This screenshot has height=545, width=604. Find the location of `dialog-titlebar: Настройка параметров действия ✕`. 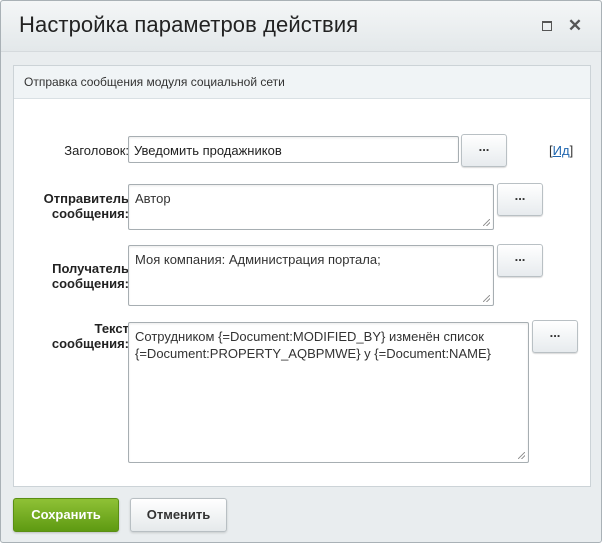

dialog-titlebar: Настройка параметров действия ✕ is located at coordinates (301, 26).